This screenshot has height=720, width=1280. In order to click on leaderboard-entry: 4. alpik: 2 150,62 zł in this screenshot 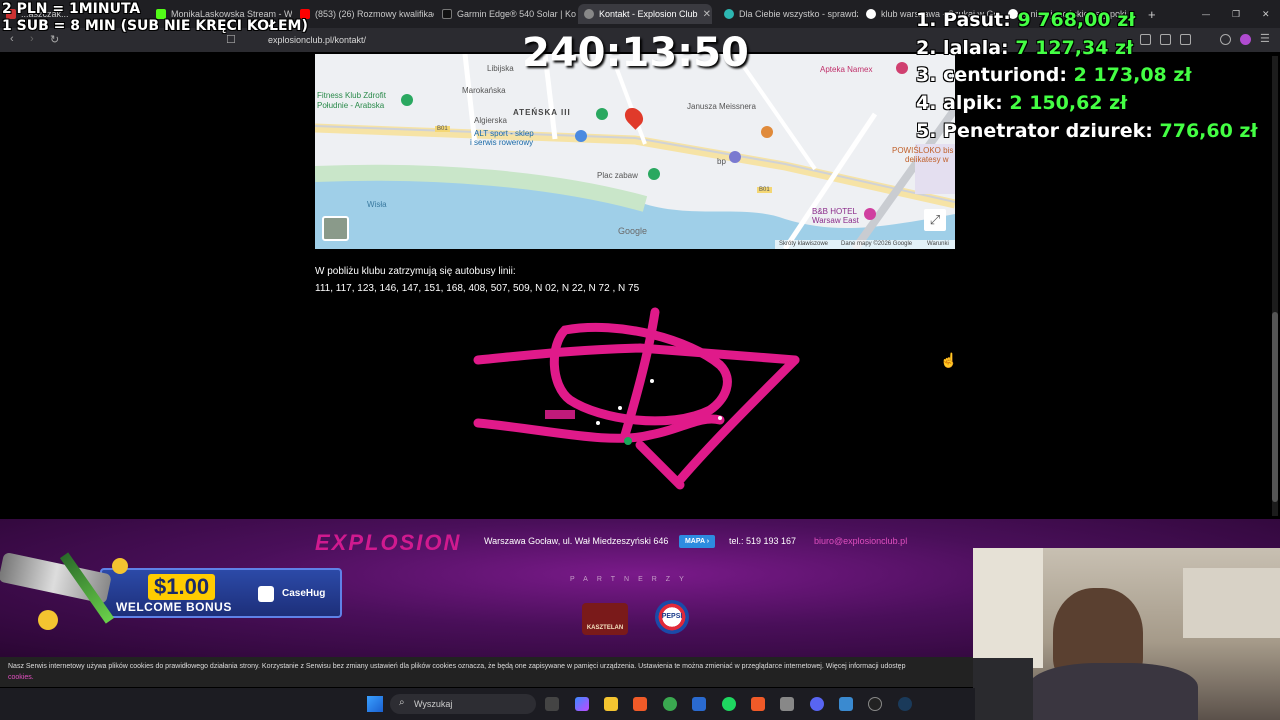, I will do `click(1022, 103)`.